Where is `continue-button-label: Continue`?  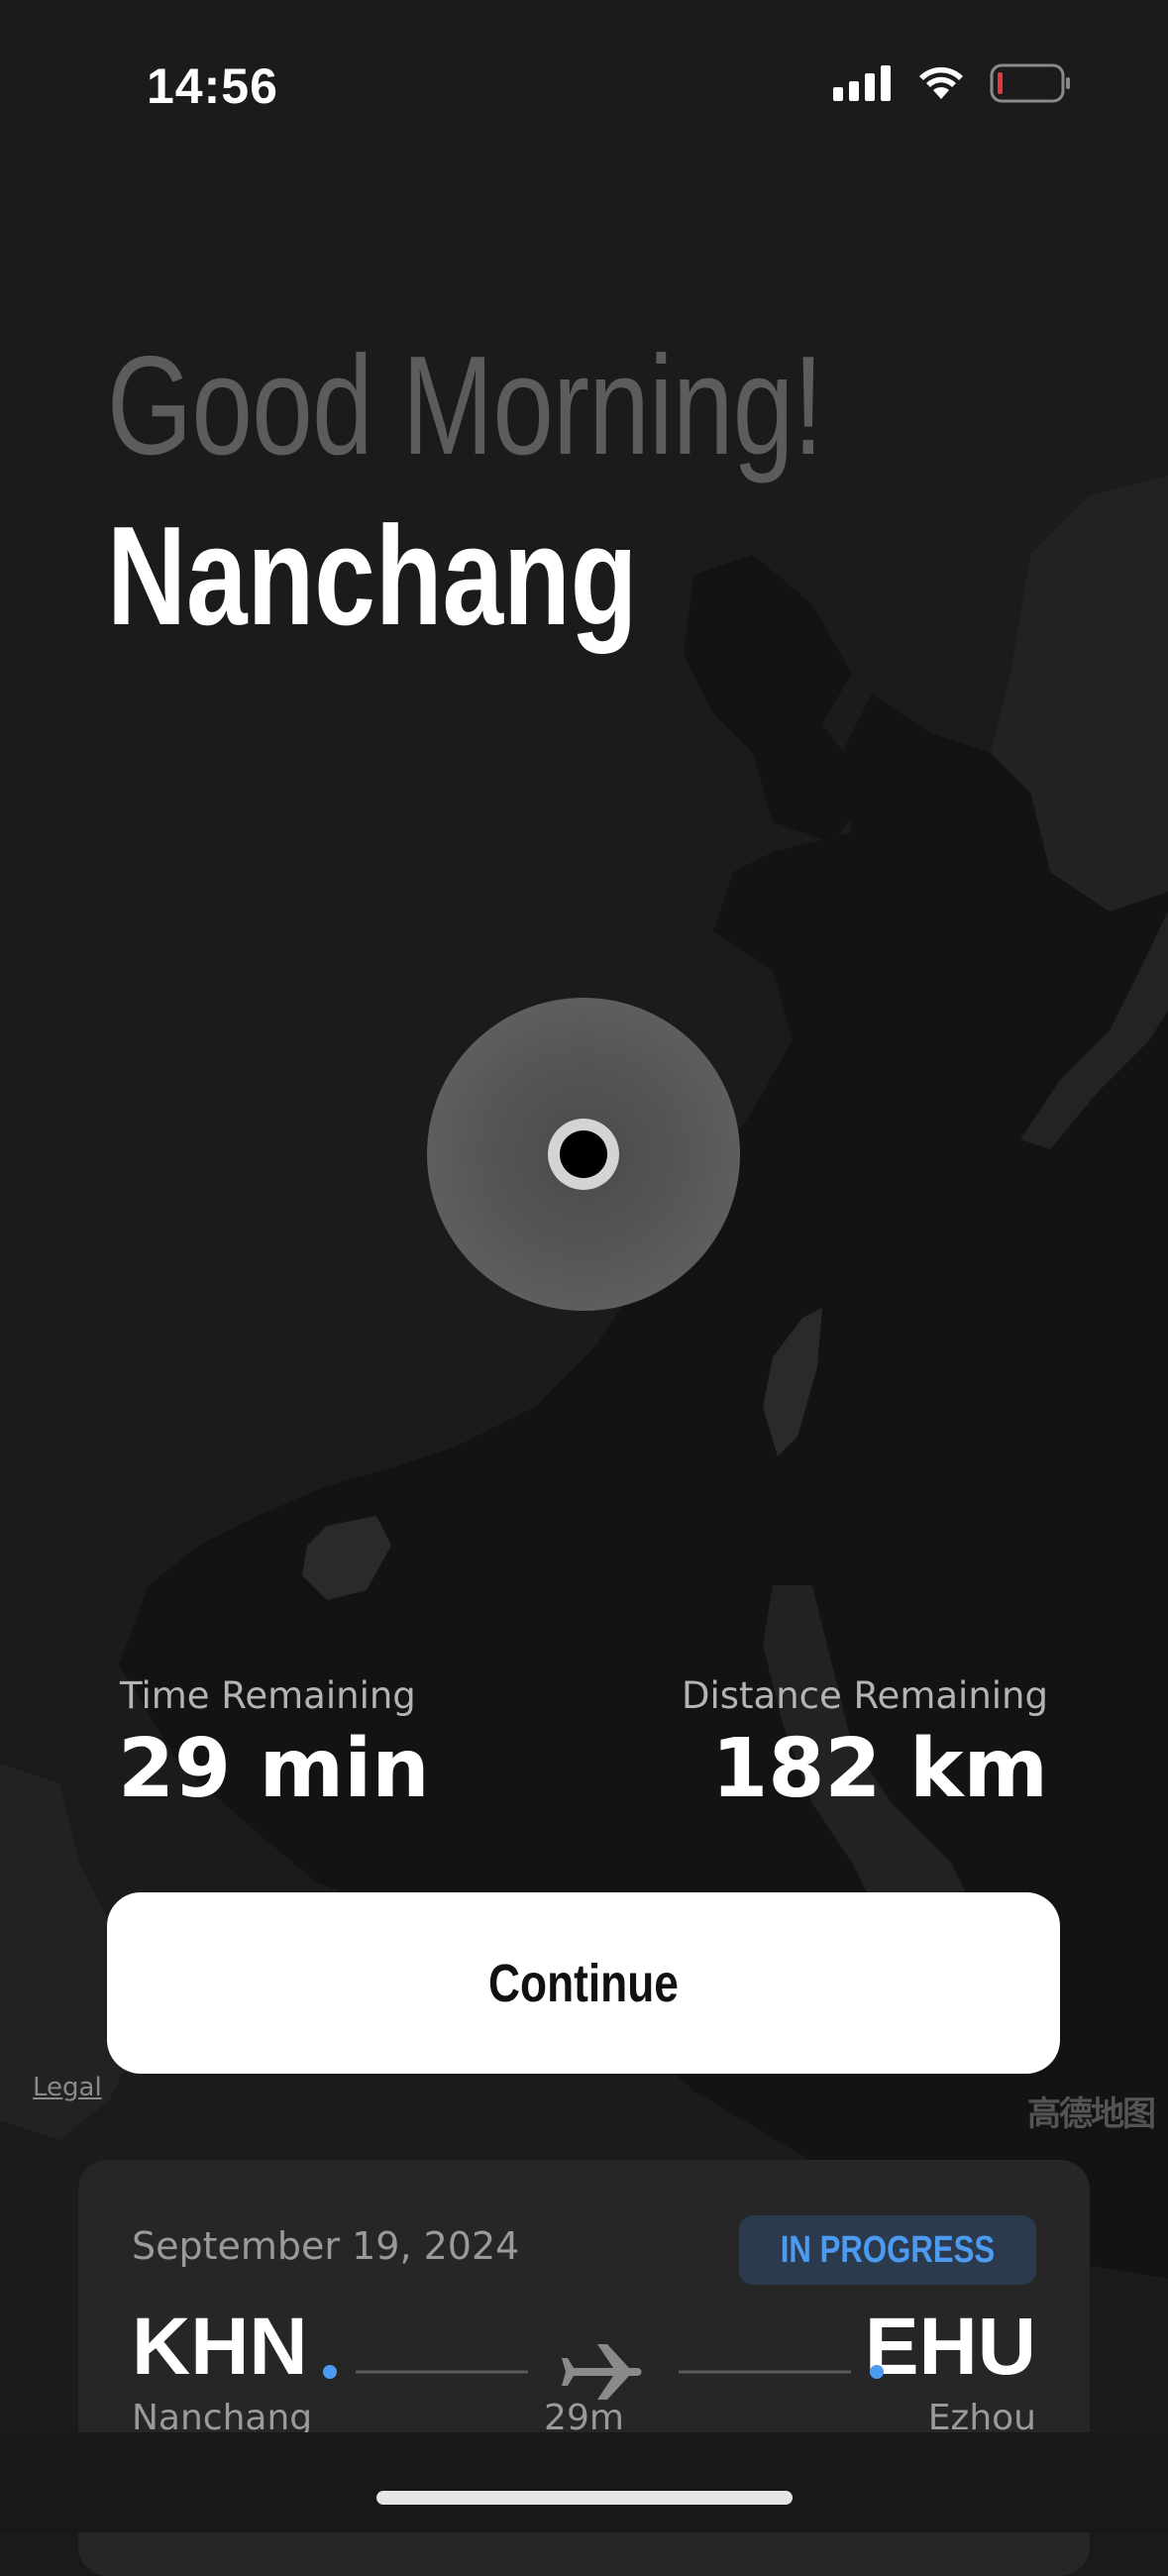
continue-button-label: Continue is located at coordinates (583, 1983).